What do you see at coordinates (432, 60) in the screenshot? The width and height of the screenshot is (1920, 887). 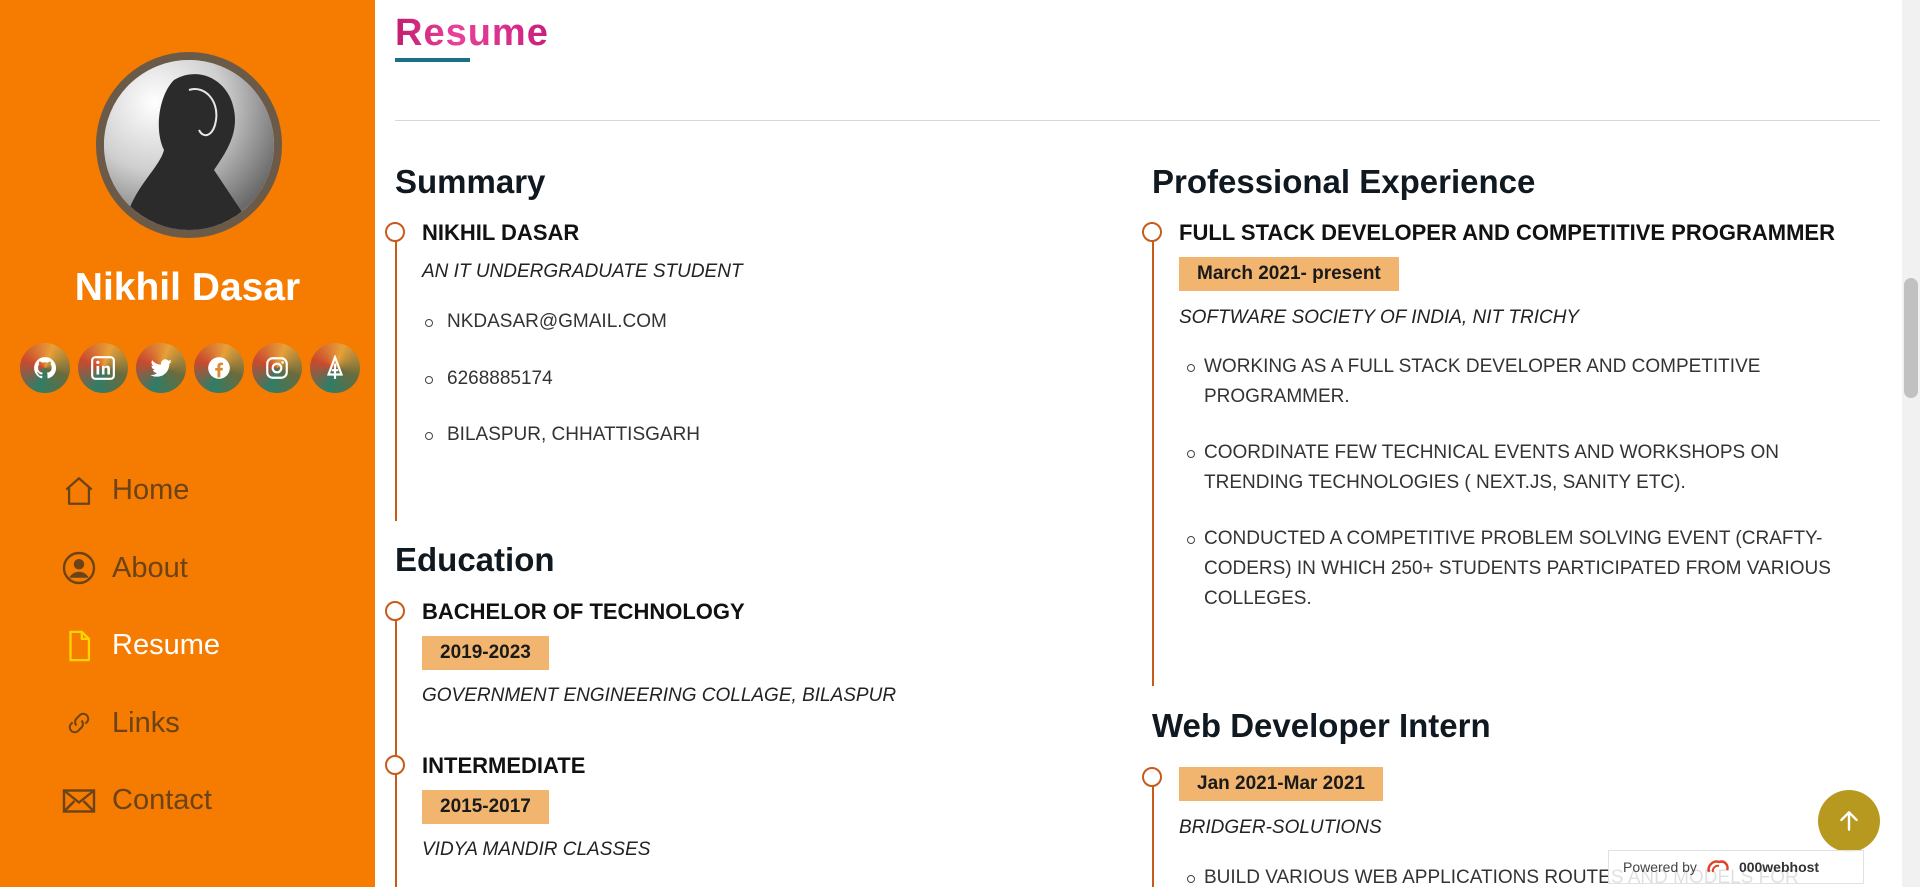 I see `title-underline` at bounding box center [432, 60].